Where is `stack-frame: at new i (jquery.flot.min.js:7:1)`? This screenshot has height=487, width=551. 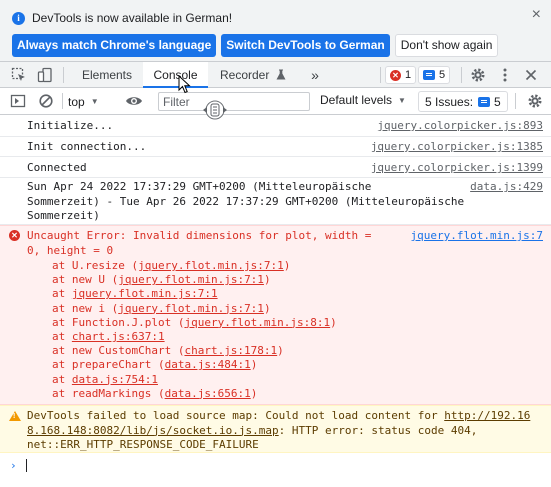
stack-frame: at new i (jquery.flot.min.js:7:1) is located at coordinates (194, 309).